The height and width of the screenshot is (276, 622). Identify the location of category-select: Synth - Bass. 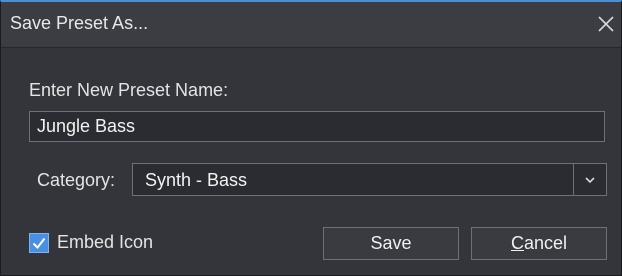
(369, 179).